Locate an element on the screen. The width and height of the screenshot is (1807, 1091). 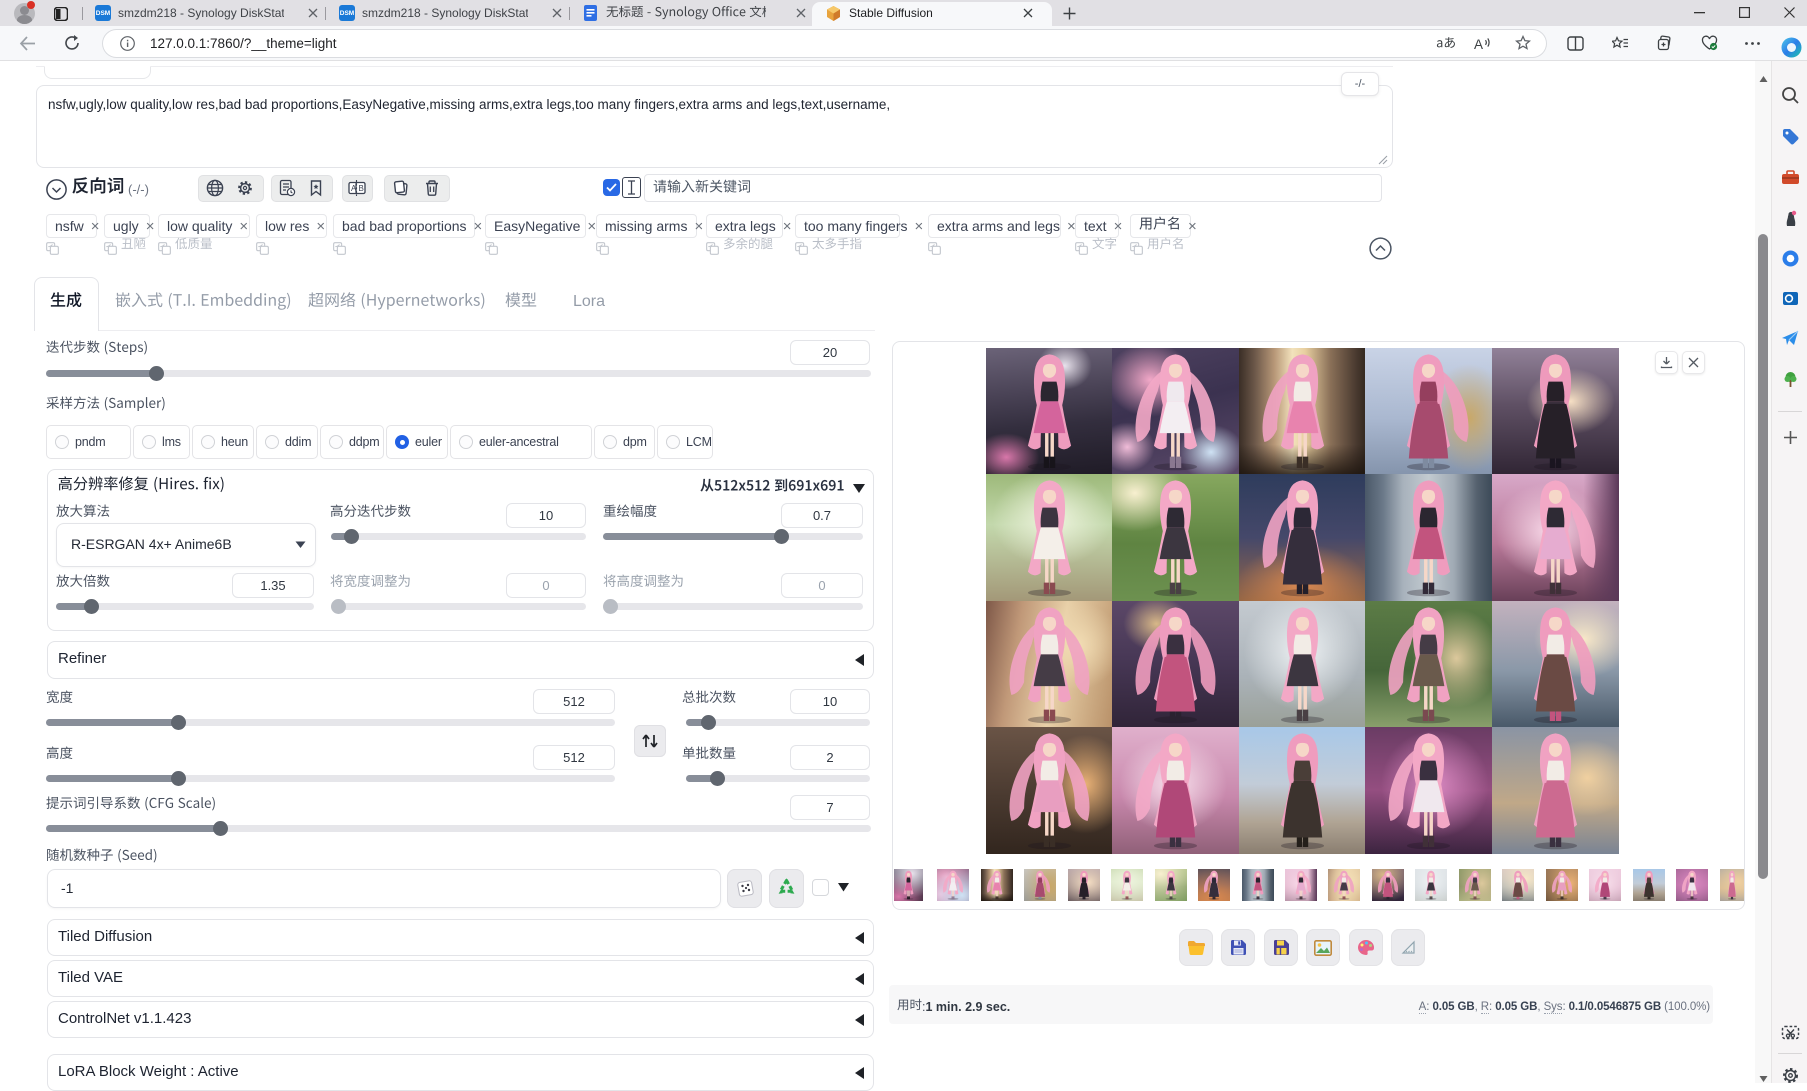
svg-text: B is located at coordinates (361, 188).